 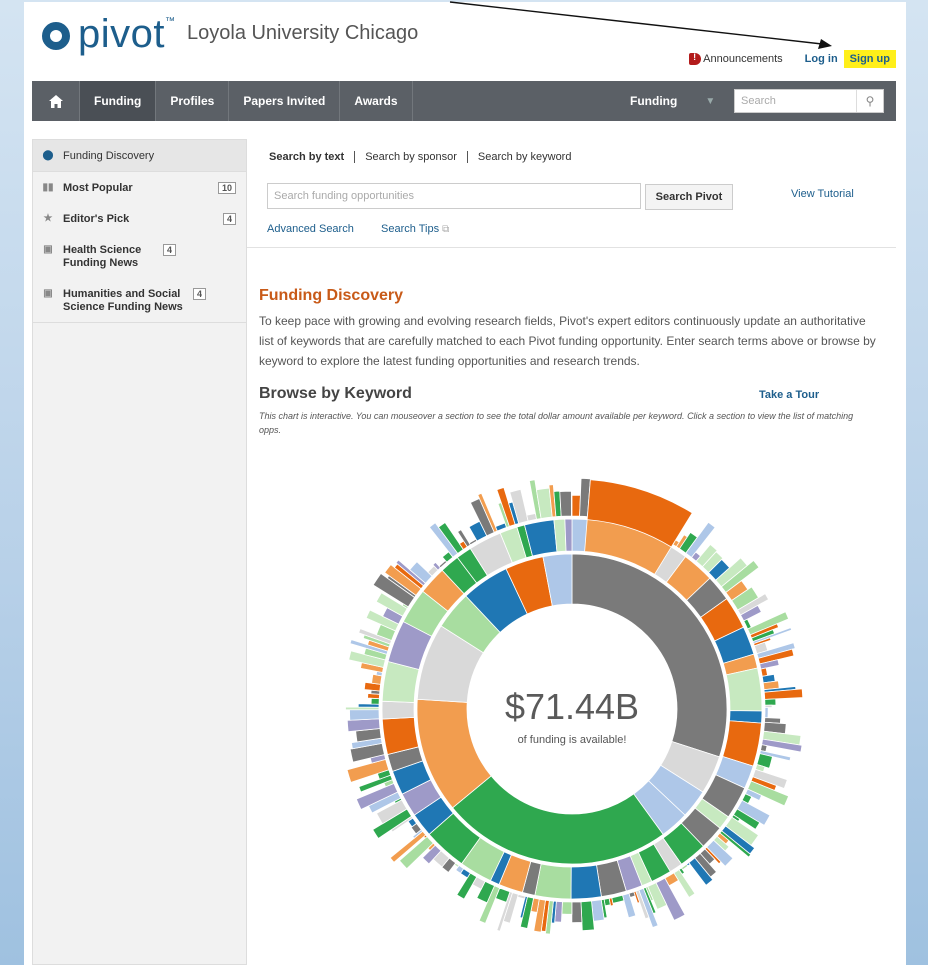 I want to click on search-tips-label: Search Tips, so click(x=410, y=229).